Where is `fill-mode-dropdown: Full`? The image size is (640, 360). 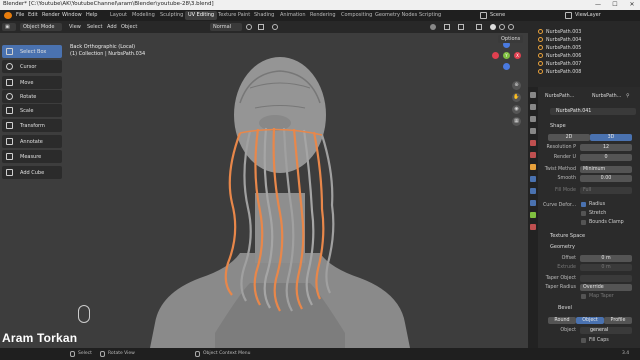 fill-mode-dropdown: Full is located at coordinates (606, 190).